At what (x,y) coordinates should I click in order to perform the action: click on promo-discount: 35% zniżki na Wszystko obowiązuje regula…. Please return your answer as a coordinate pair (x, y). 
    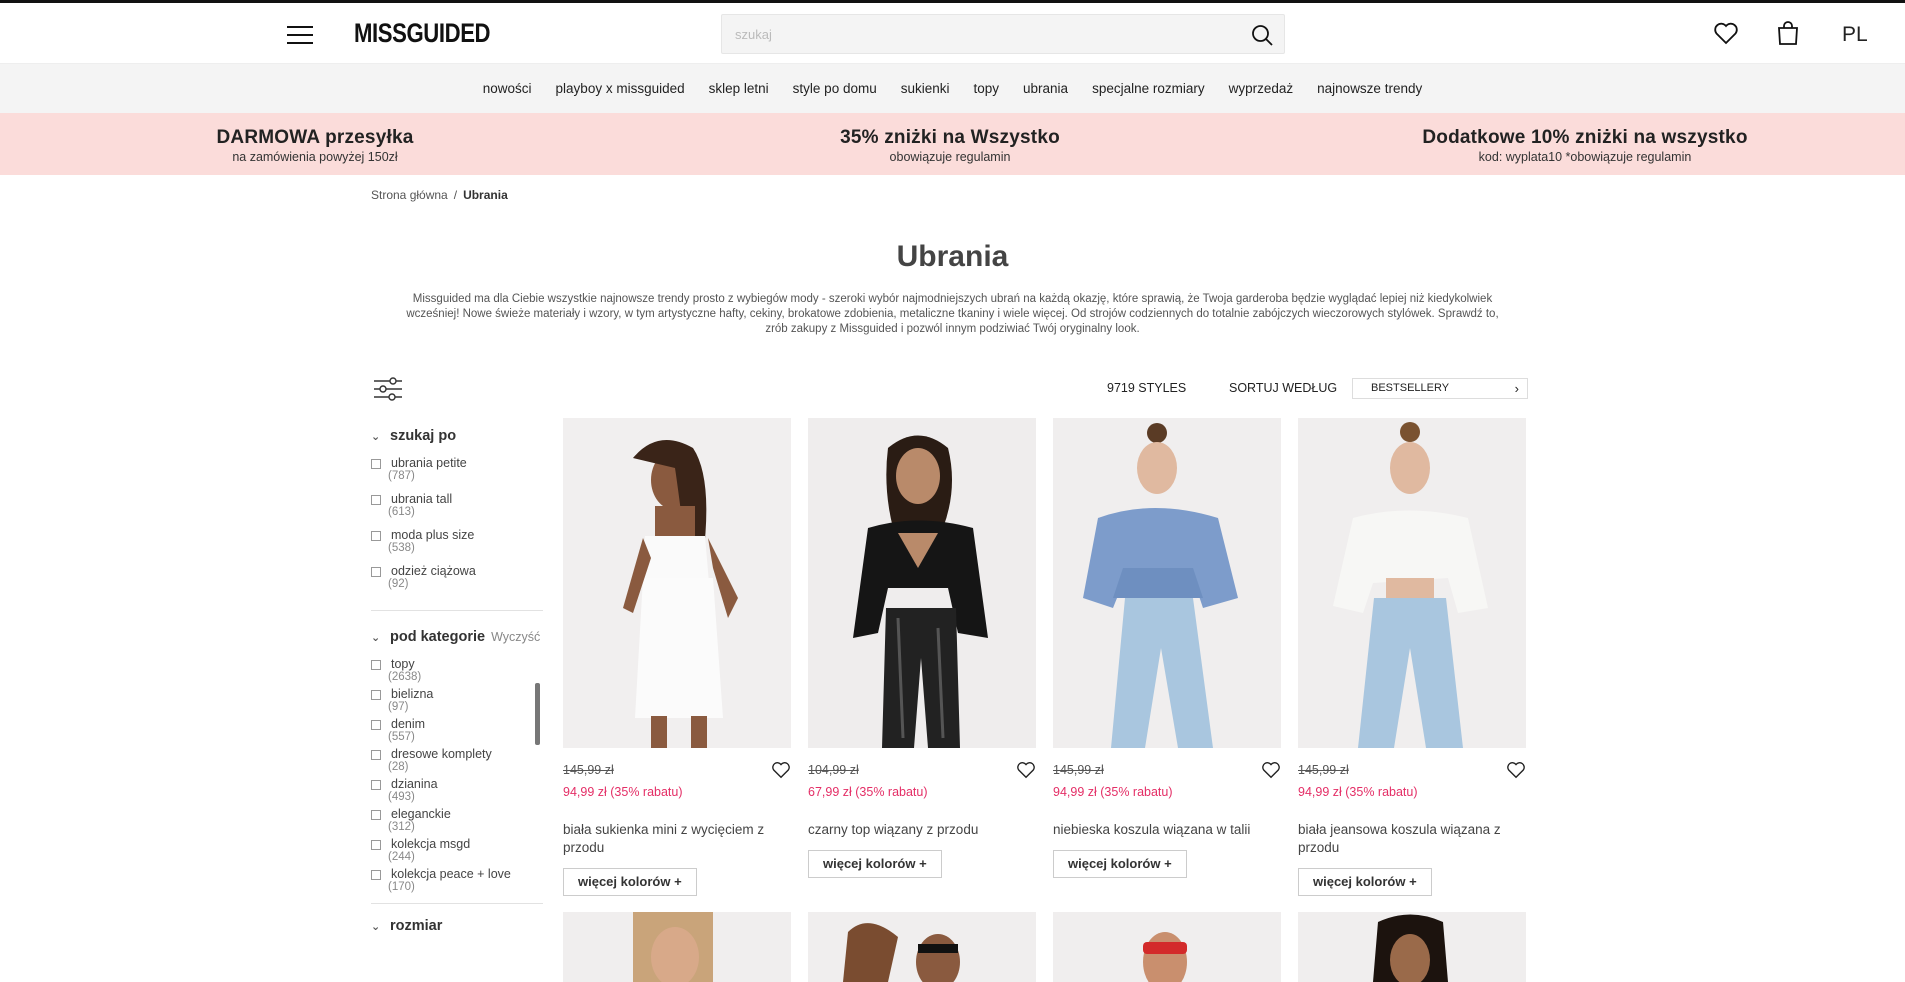
    Looking at the image, I should click on (950, 145).